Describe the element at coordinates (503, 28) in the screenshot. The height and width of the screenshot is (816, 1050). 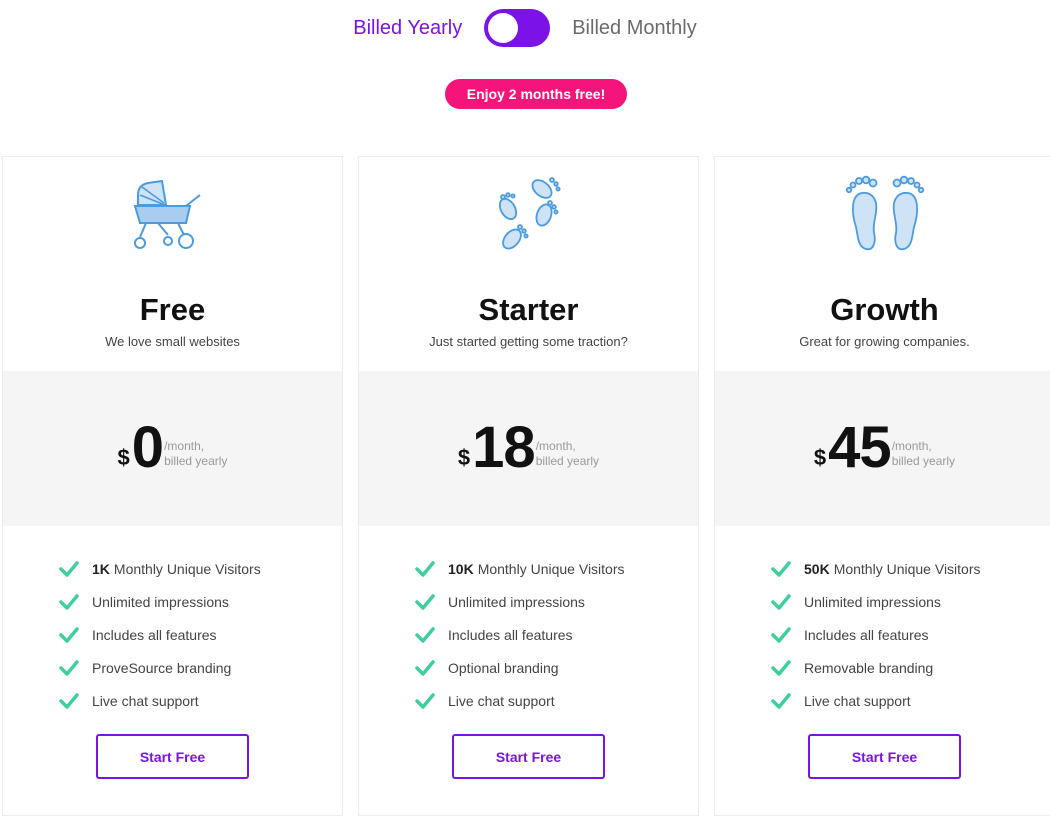
I see `toggle-knob` at that location.